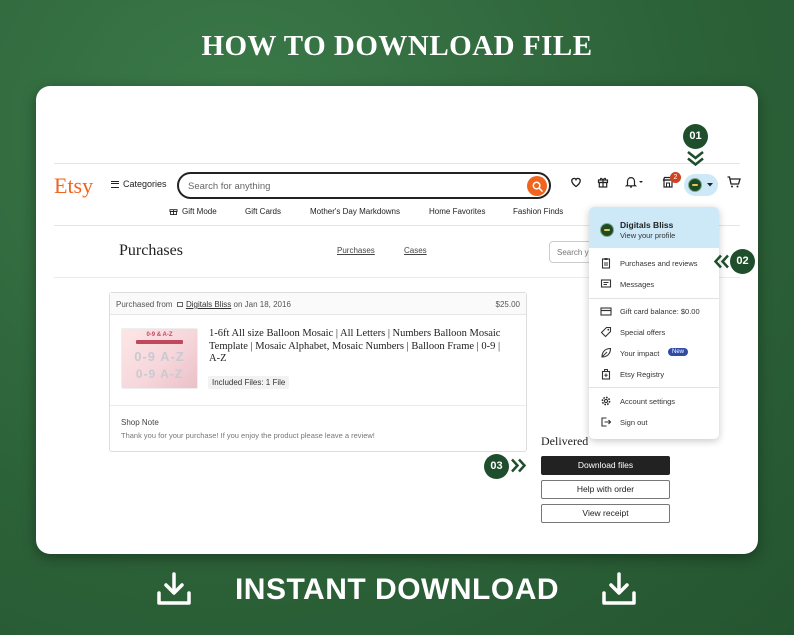  Describe the element at coordinates (605, 513) in the screenshot. I see `view-receipt-button: View receipt` at that location.